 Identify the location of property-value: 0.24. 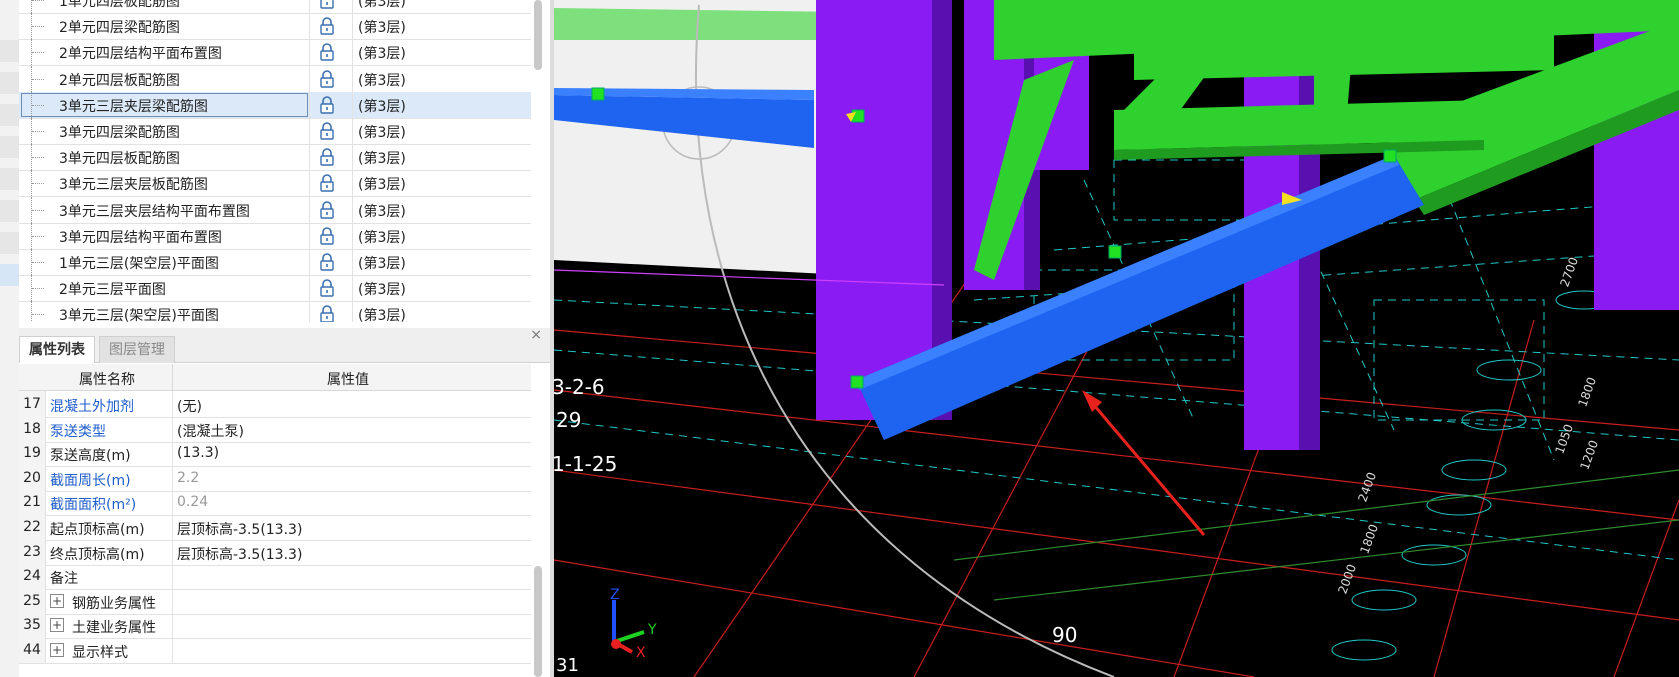
(192, 502).